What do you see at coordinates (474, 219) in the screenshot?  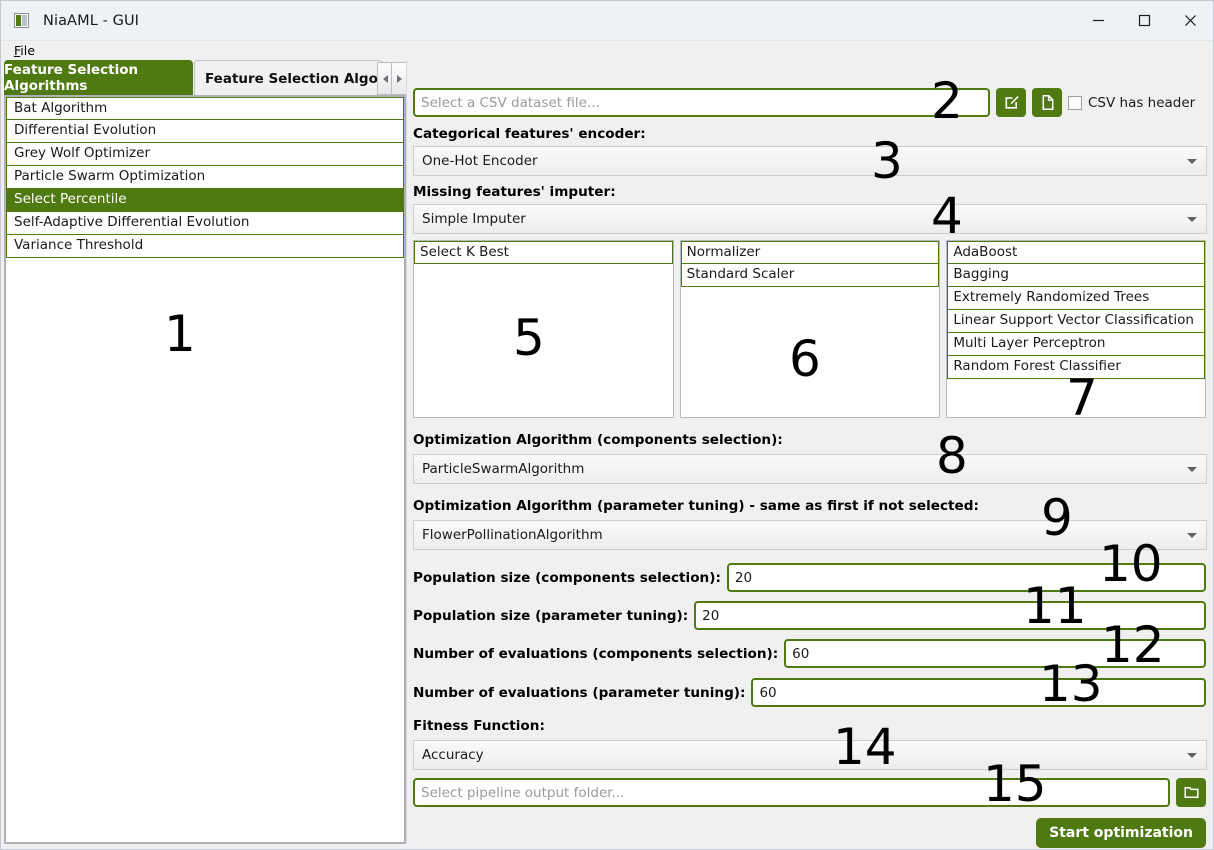 I see `imputer-value: Simple Imputer` at bounding box center [474, 219].